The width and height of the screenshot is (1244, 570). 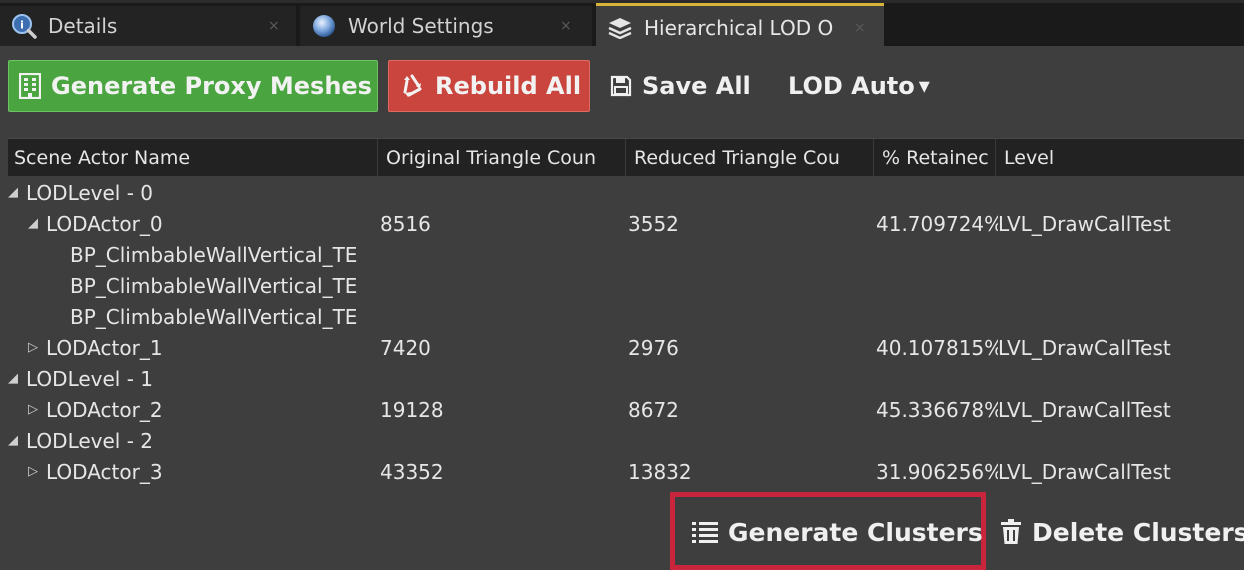 I want to click on cell-scene-actor-name: ◢ LODLevel - 1, so click(x=194, y=379).